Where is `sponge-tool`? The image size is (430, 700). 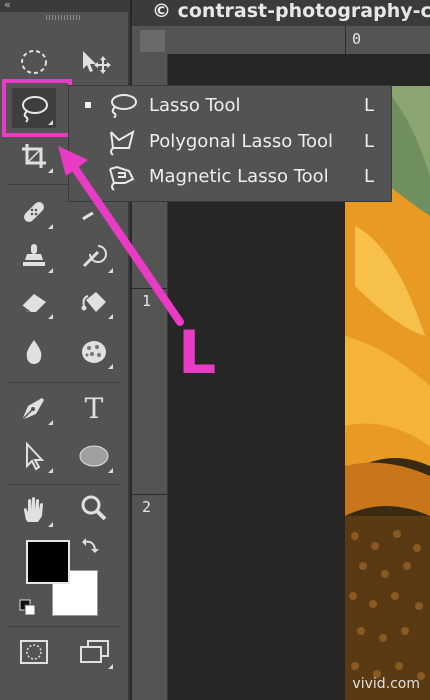 sponge-tool is located at coordinates (94, 352).